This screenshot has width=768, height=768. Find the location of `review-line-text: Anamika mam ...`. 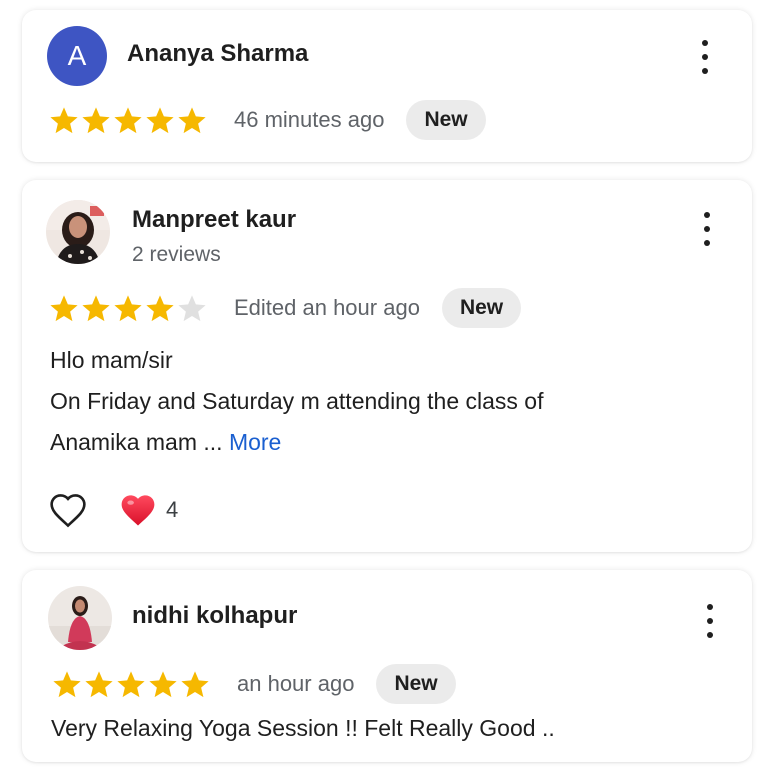

review-line-text: Anamika mam ... is located at coordinates (136, 442).